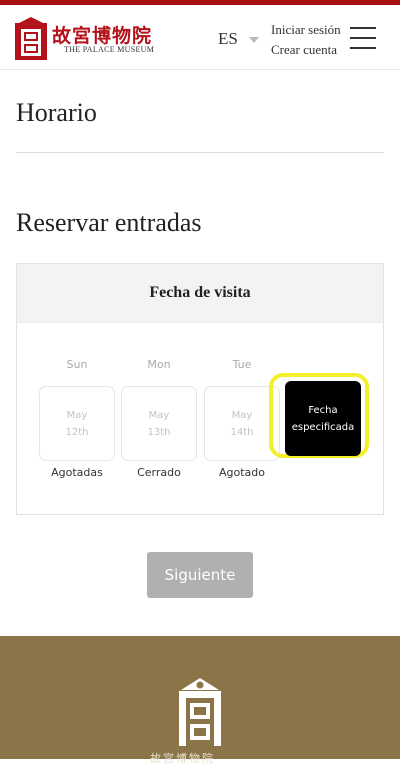  Describe the element at coordinates (254, 40) in the screenshot. I see `chevron-down-icon` at that location.